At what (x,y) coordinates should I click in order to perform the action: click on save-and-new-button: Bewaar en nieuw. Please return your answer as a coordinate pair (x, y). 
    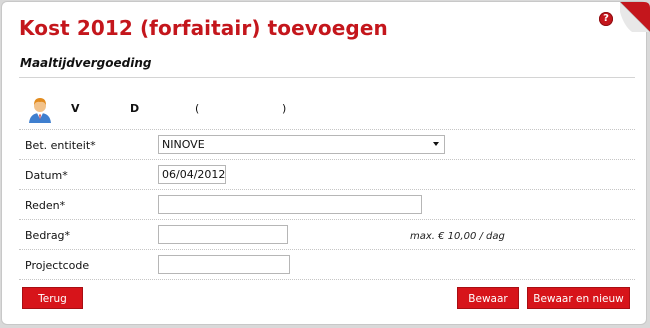
    Looking at the image, I should click on (578, 298).